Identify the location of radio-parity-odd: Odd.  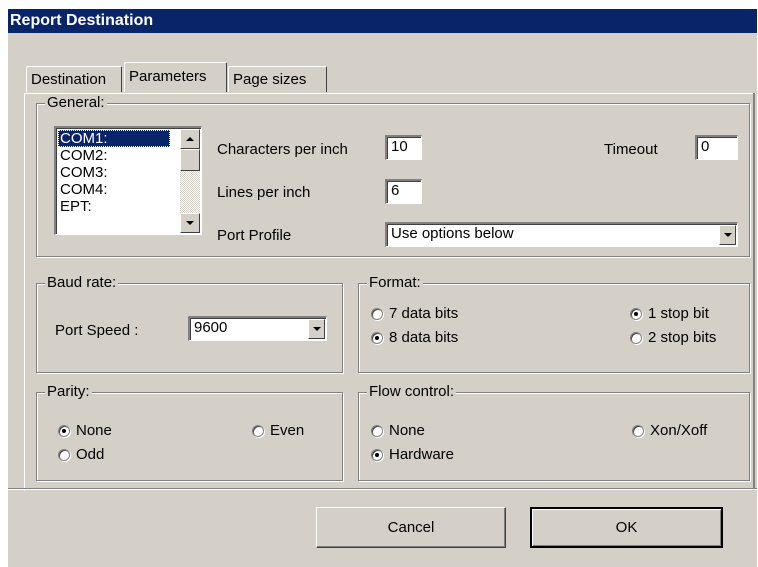
(81, 454).